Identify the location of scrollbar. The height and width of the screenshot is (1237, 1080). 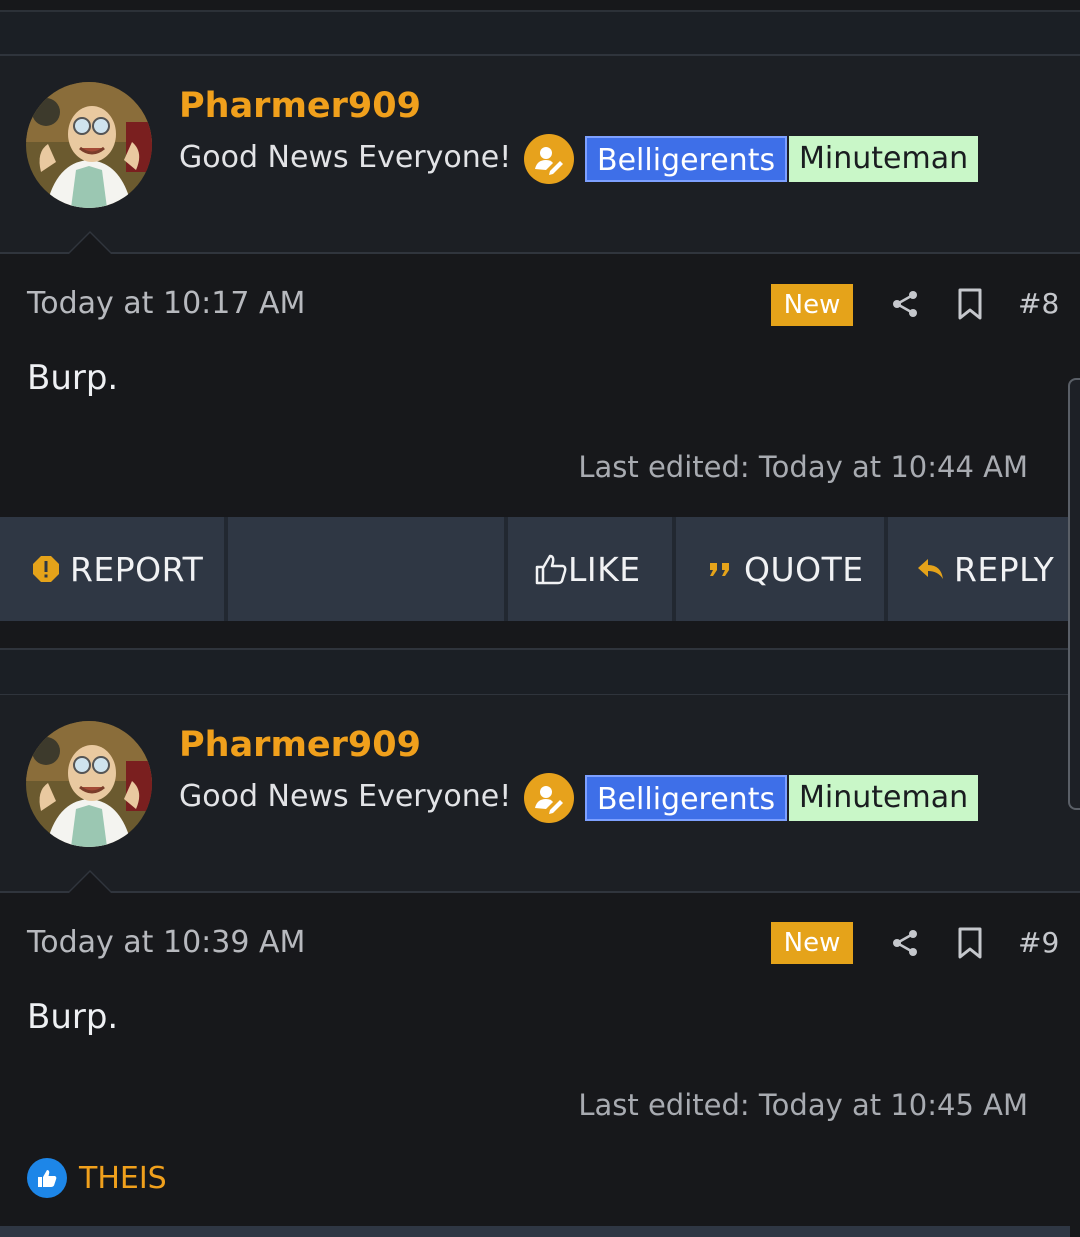
(1074, 594).